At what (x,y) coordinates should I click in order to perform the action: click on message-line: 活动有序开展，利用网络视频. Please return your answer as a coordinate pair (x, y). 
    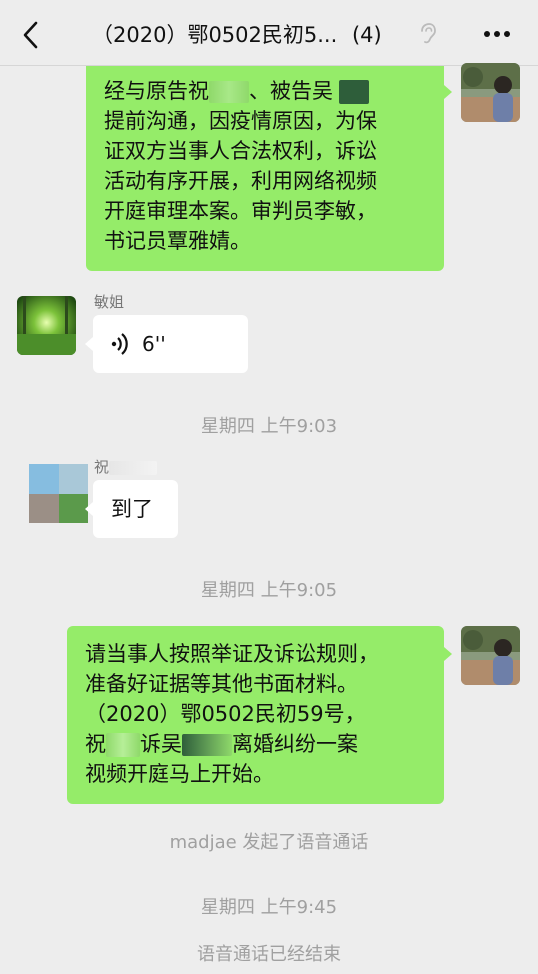
    Looking at the image, I should click on (240, 181).